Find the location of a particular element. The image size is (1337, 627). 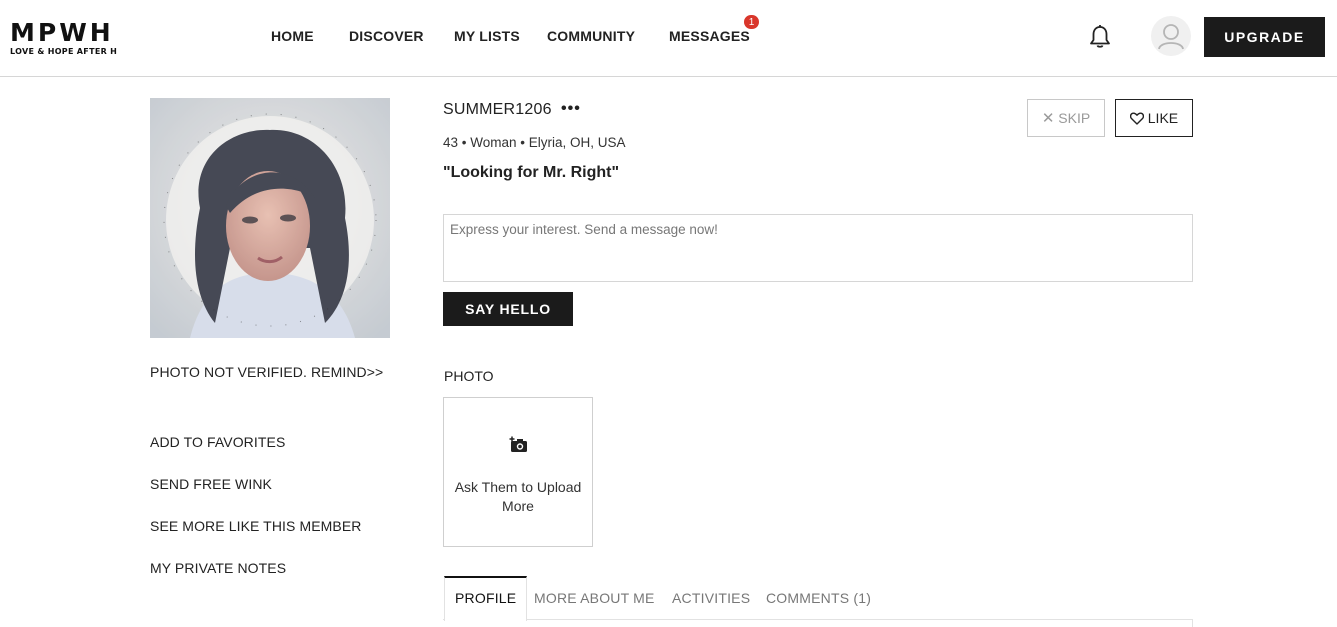

say-hello-button: SAY HELLO is located at coordinates (508, 309).